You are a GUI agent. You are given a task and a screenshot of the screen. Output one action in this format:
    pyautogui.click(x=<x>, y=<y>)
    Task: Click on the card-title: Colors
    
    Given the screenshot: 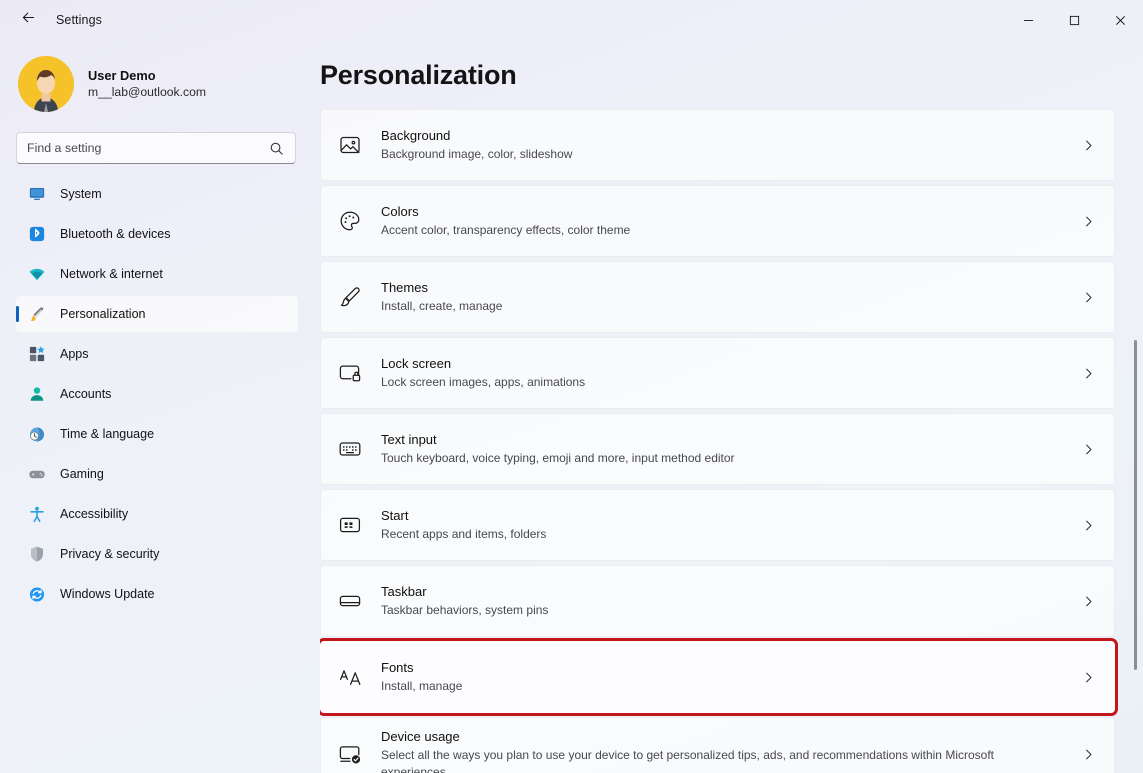 What is the action you would take?
    pyautogui.click(x=400, y=212)
    